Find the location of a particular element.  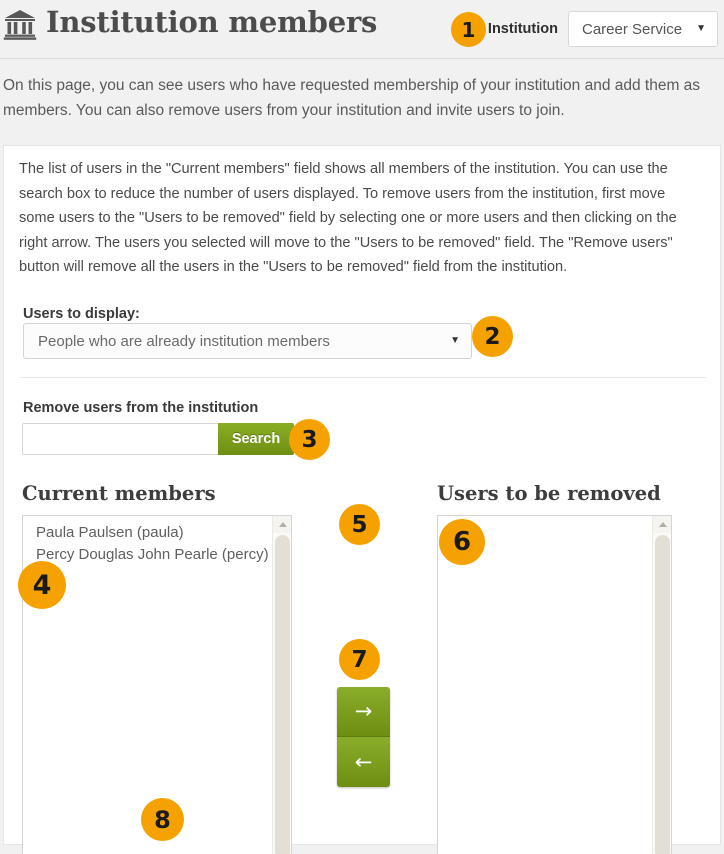

page-title-group: Institution members is located at coordinates (190, 23).